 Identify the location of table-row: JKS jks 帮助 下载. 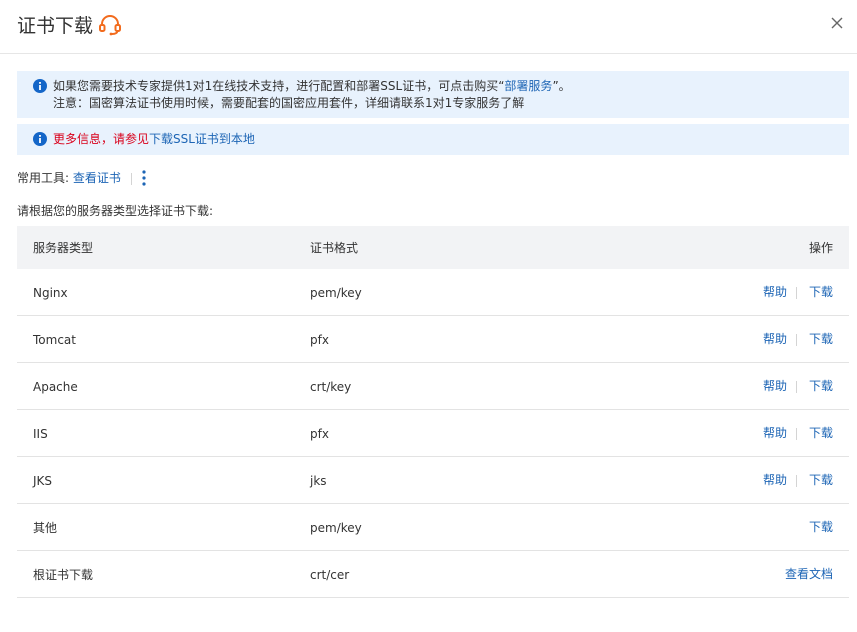
(433, 480).